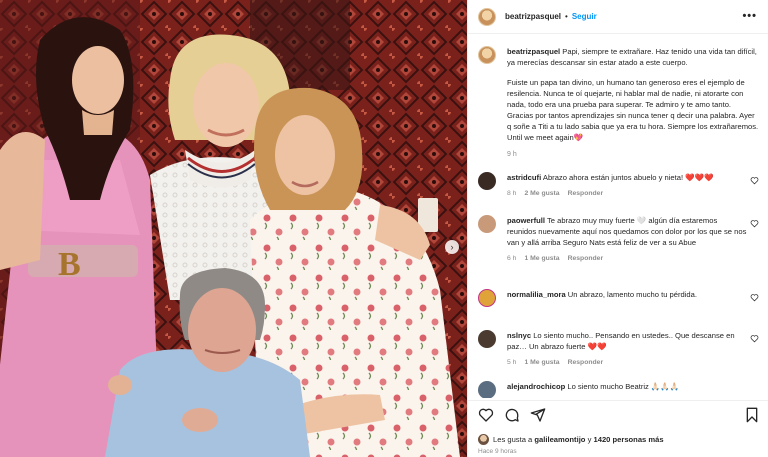 Image resolution: width=768 pixels, height=457 pixels. What do you see at coordinates (452, 247) in the screenshot?
I see `next-photo-button: ›` at bounding box center [452, 247].